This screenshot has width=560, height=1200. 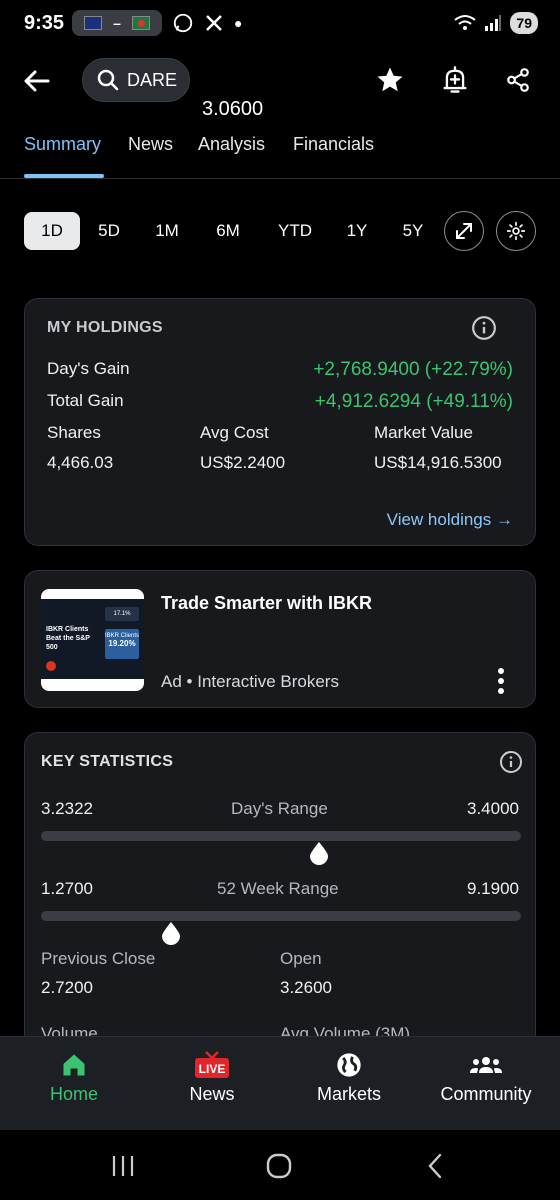 I want to click on fullscreen-chart-button, so click(x=464, y=231).